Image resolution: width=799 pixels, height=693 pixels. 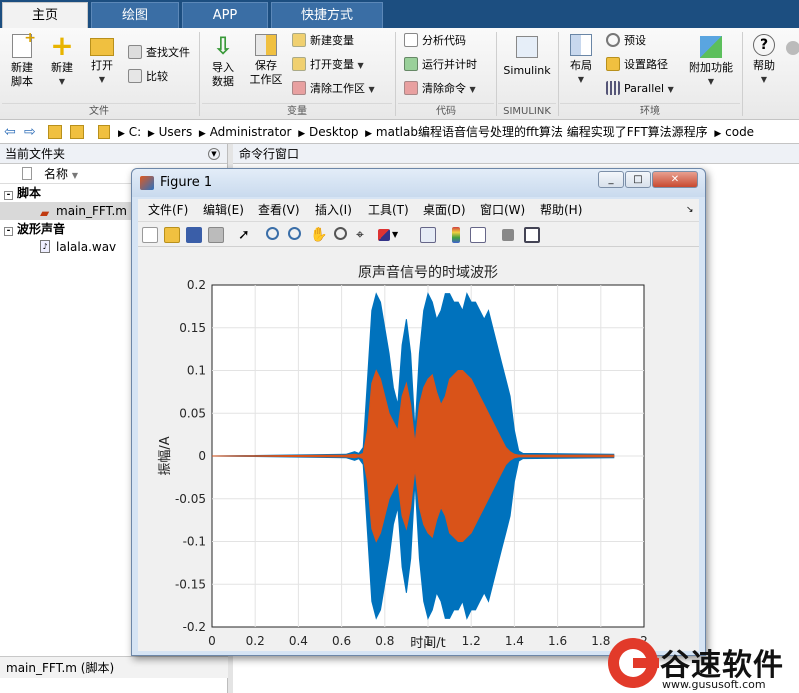 I want to click on minimize-button: _, so click(x=611, y=179).